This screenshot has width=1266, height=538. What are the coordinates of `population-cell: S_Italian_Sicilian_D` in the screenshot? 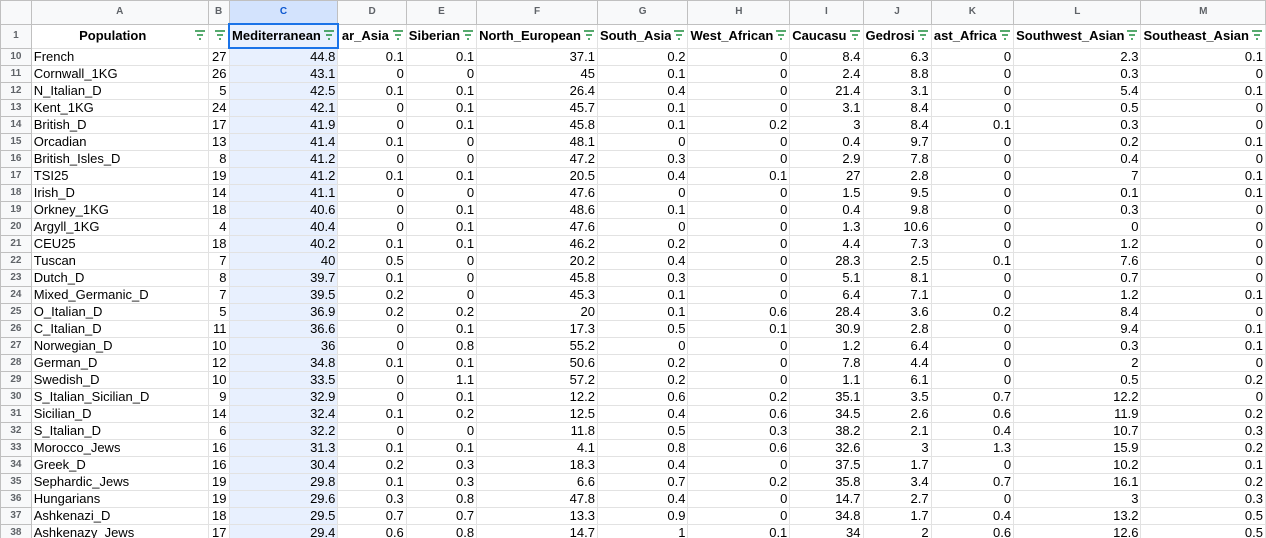 It's located at (119, 397).